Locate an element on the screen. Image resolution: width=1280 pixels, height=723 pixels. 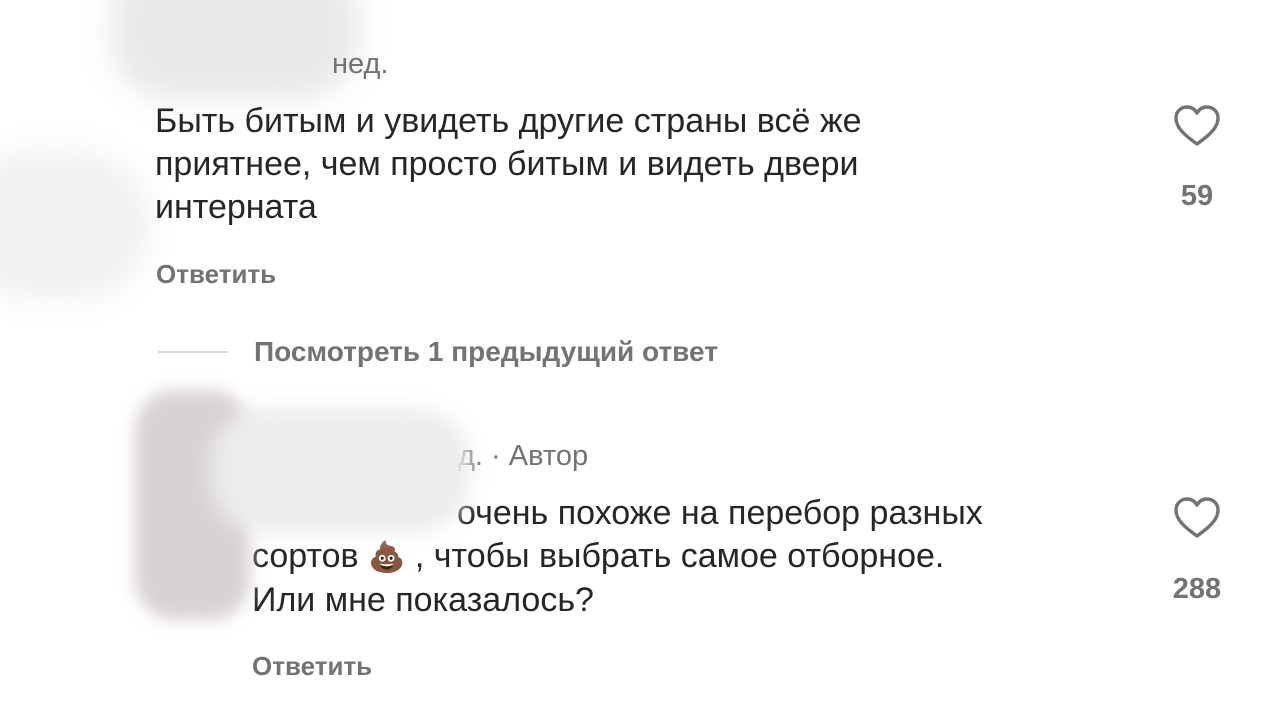
comment-text-line: сортов 💩 , чтобы выбрать самое отборное. is located at coordinates (617, 557).